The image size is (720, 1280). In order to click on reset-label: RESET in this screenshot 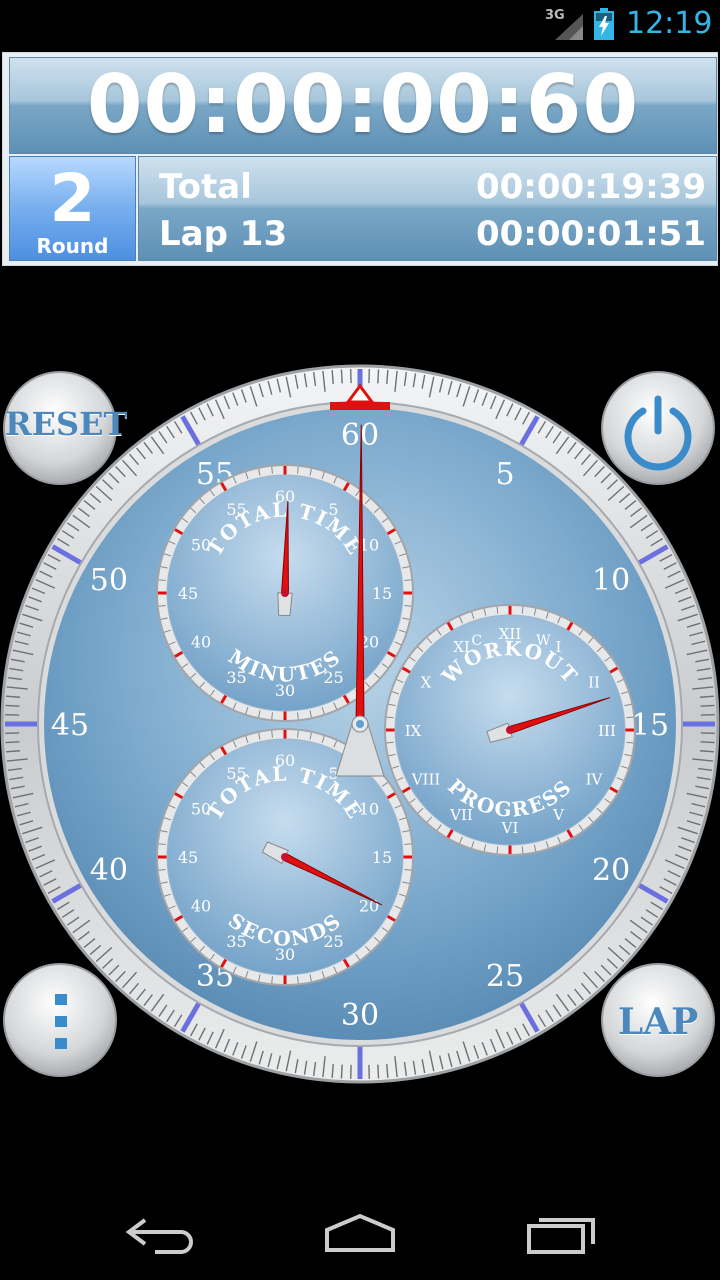, I will do `click(66, 424)`.